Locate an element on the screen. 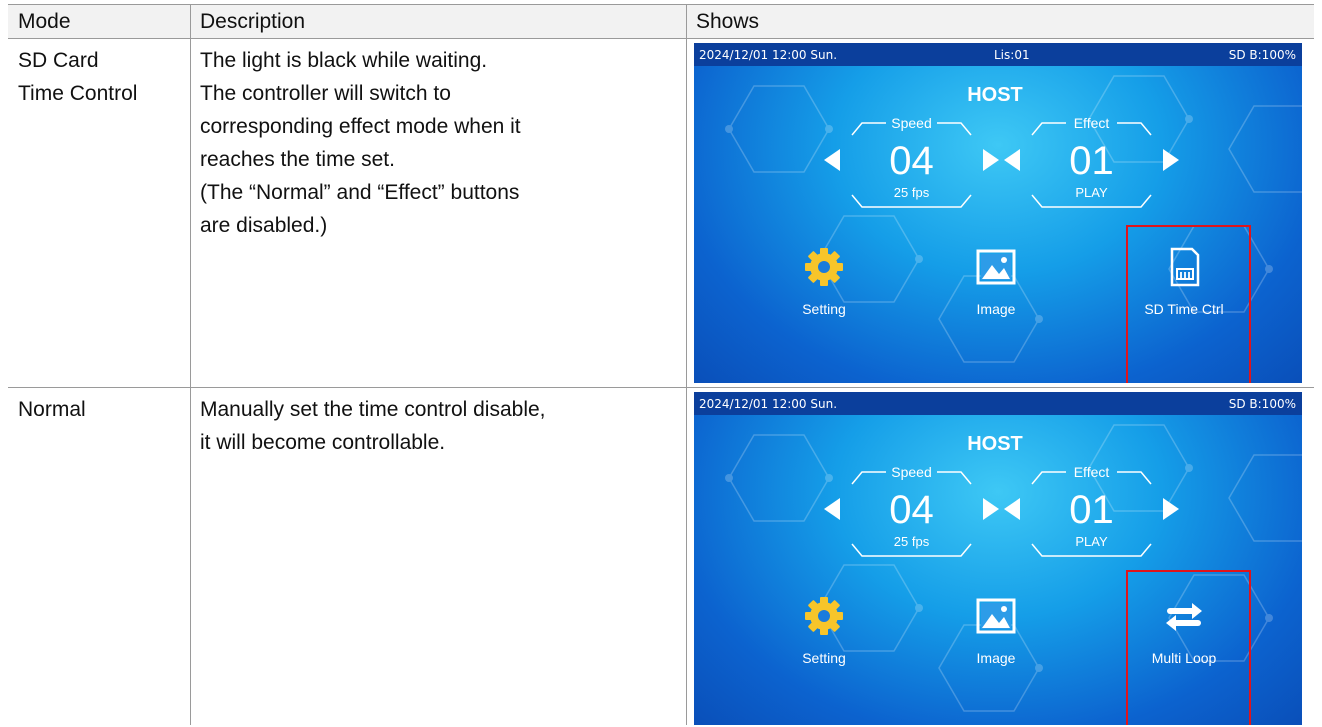  row2-description-line: Manually set the time control disable, is located at coordinates (373, 409).